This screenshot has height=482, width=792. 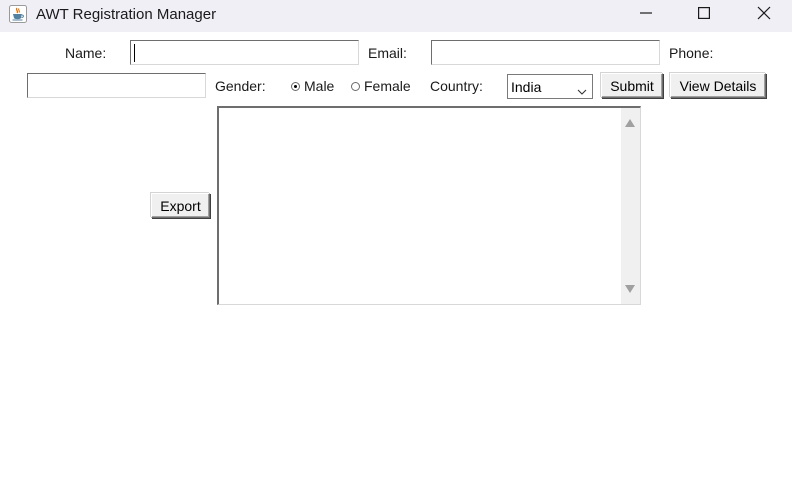 I want to click on text-caret, so click(x=134, y=53).